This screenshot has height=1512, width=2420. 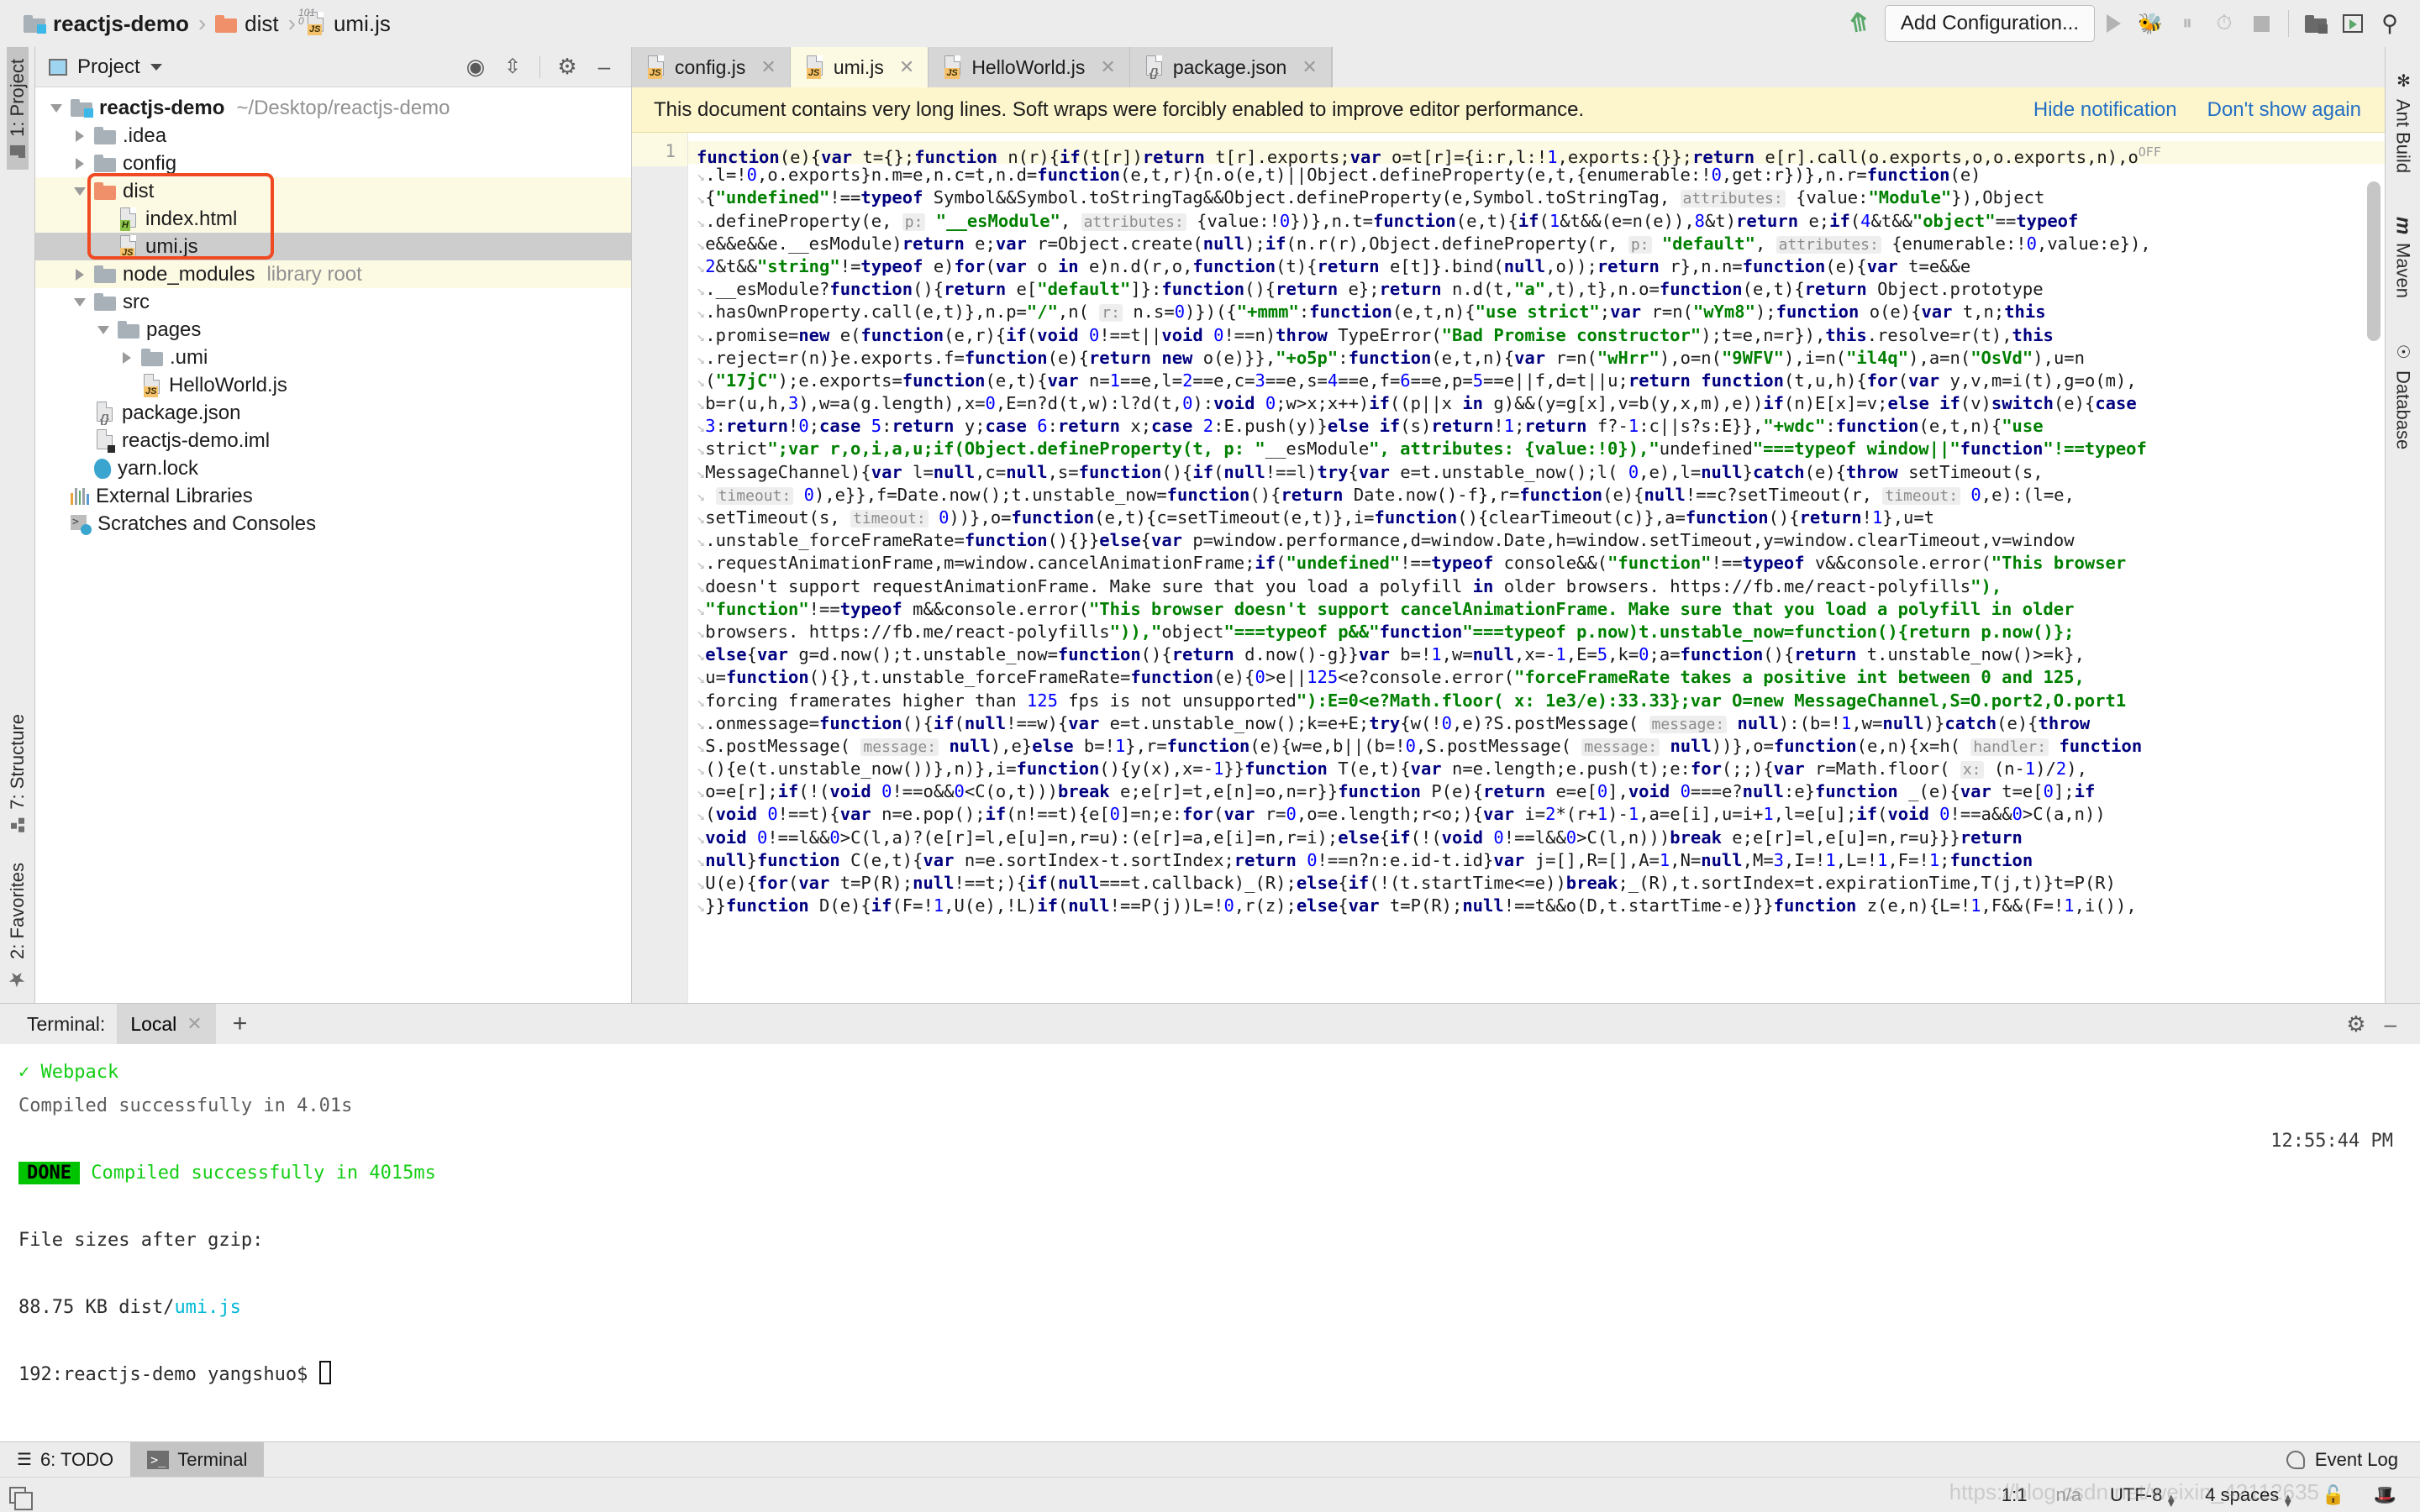 I want to click on profile-icon: ⏱, so click(x=2224, y=23).